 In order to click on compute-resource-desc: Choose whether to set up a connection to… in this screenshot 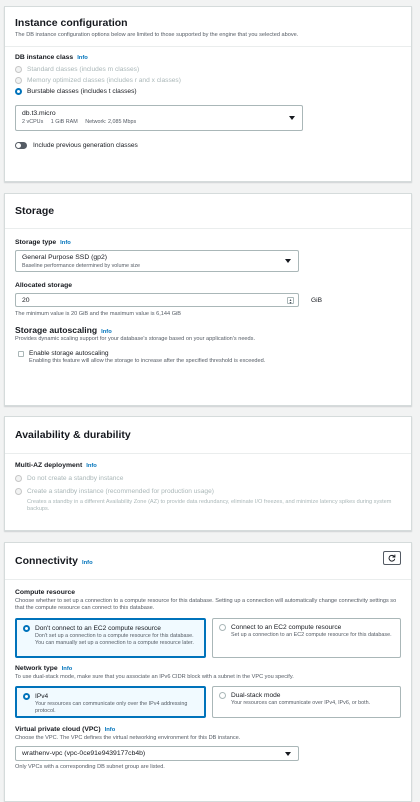, I will do `click(206, 605)`.